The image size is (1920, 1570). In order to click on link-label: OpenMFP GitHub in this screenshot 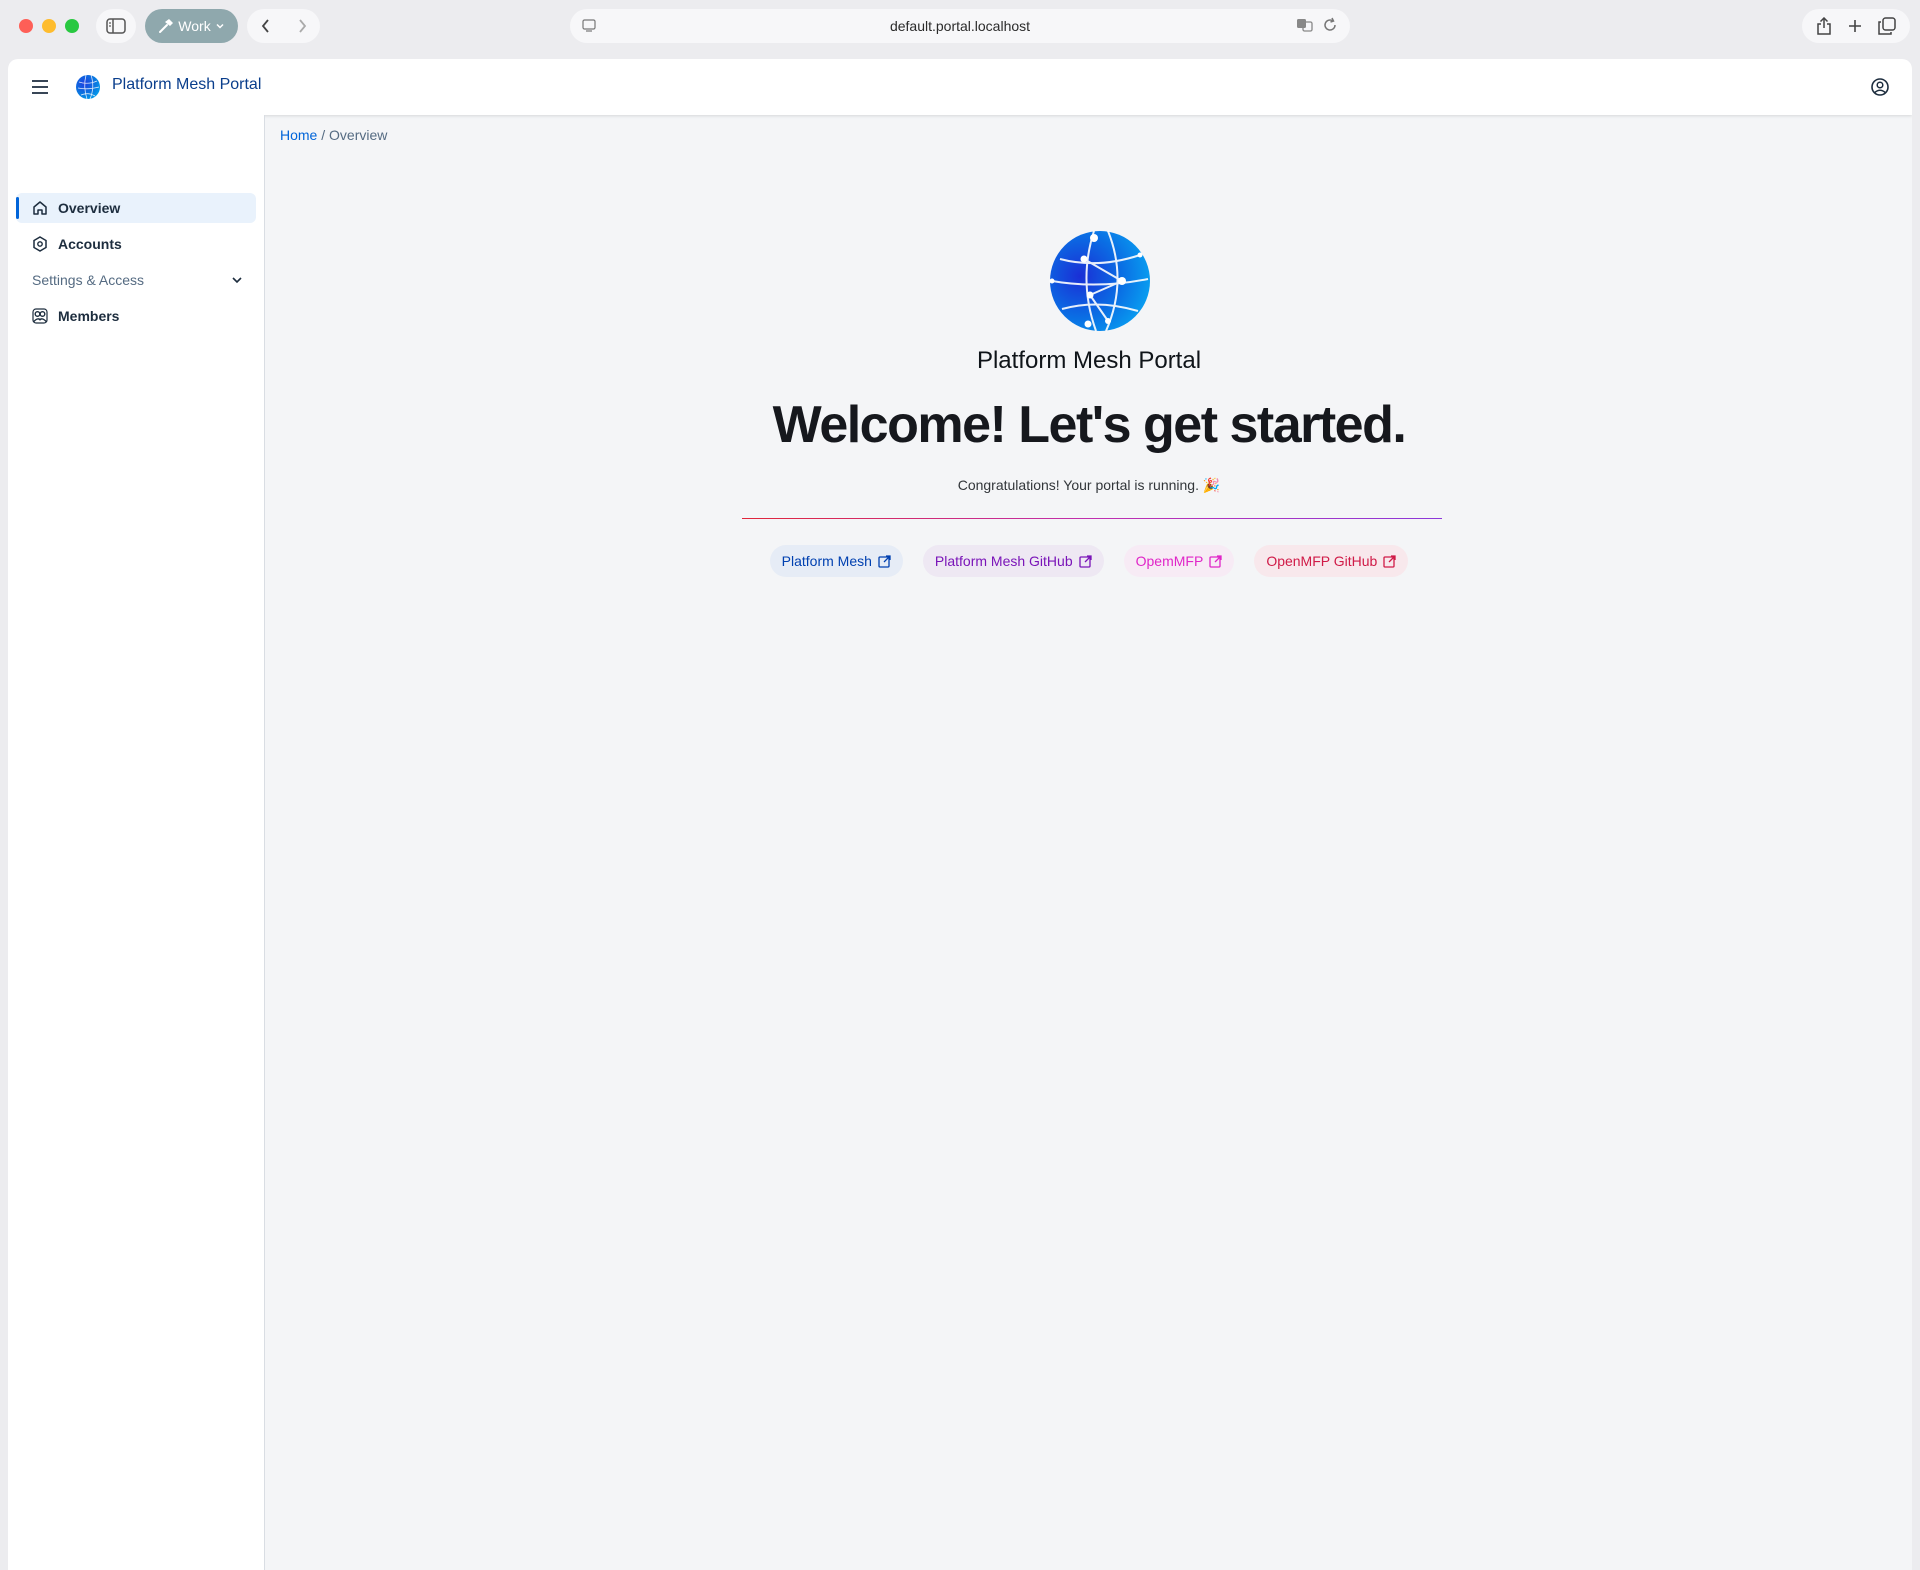, I will do `click(1322, 561)`.